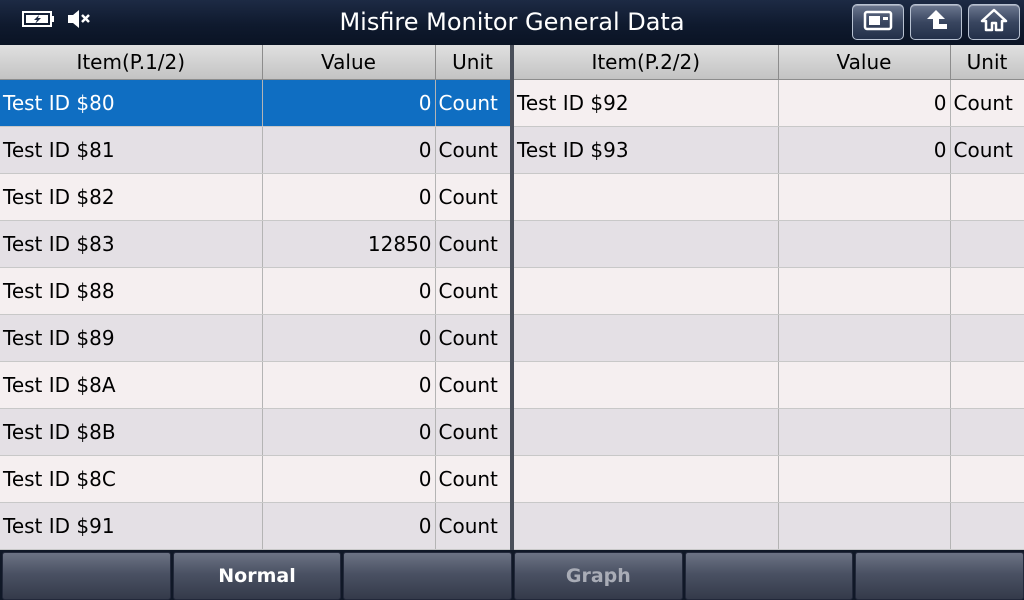  I want to click on table-row: Test ID $82 0 Count, so click(255, 197).